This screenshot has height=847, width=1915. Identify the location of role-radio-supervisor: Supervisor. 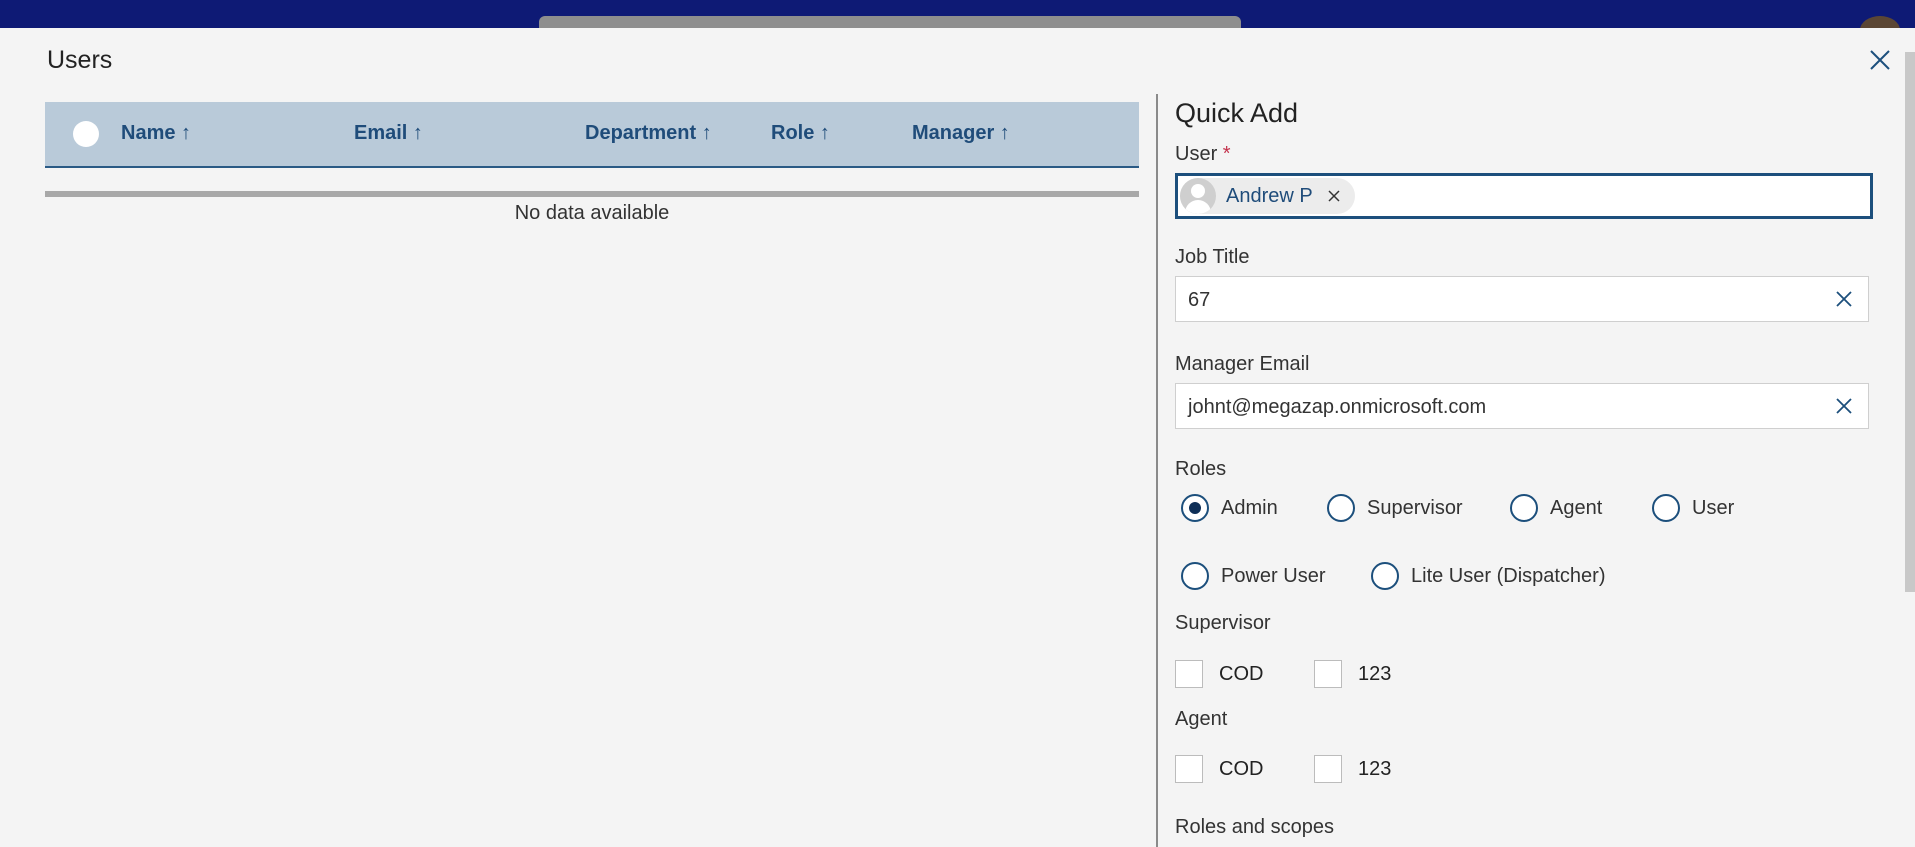
(1395, 508).